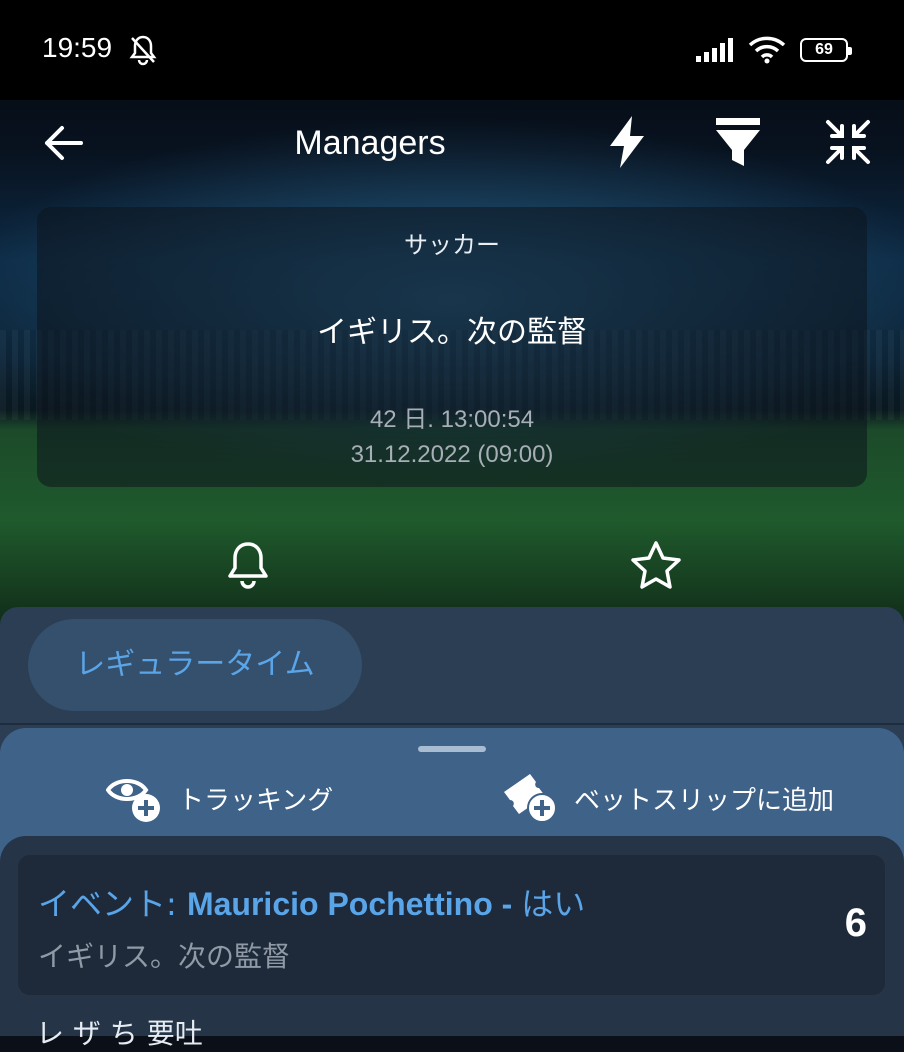 This screenshot has width=904, height=1052. Describe the element at coordinates (143, 52) in the screenshot. I see `bell-off-icon` at that location.